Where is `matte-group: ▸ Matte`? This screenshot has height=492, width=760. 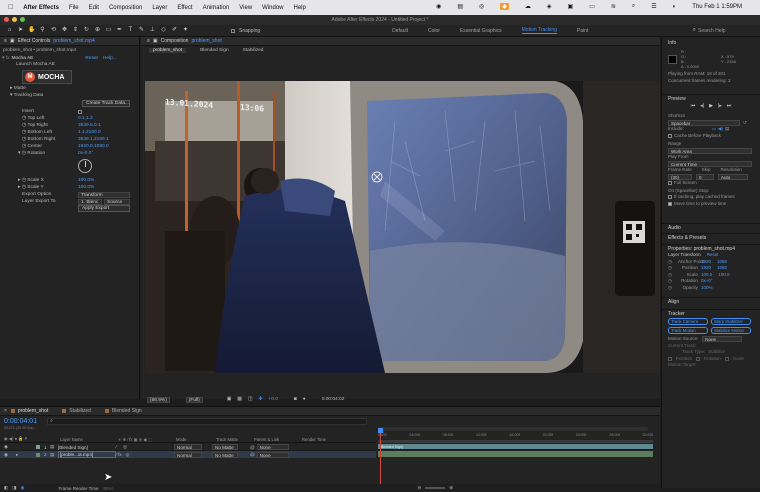 matte-group: ▸ Matte is located at coordinates (69, 89).